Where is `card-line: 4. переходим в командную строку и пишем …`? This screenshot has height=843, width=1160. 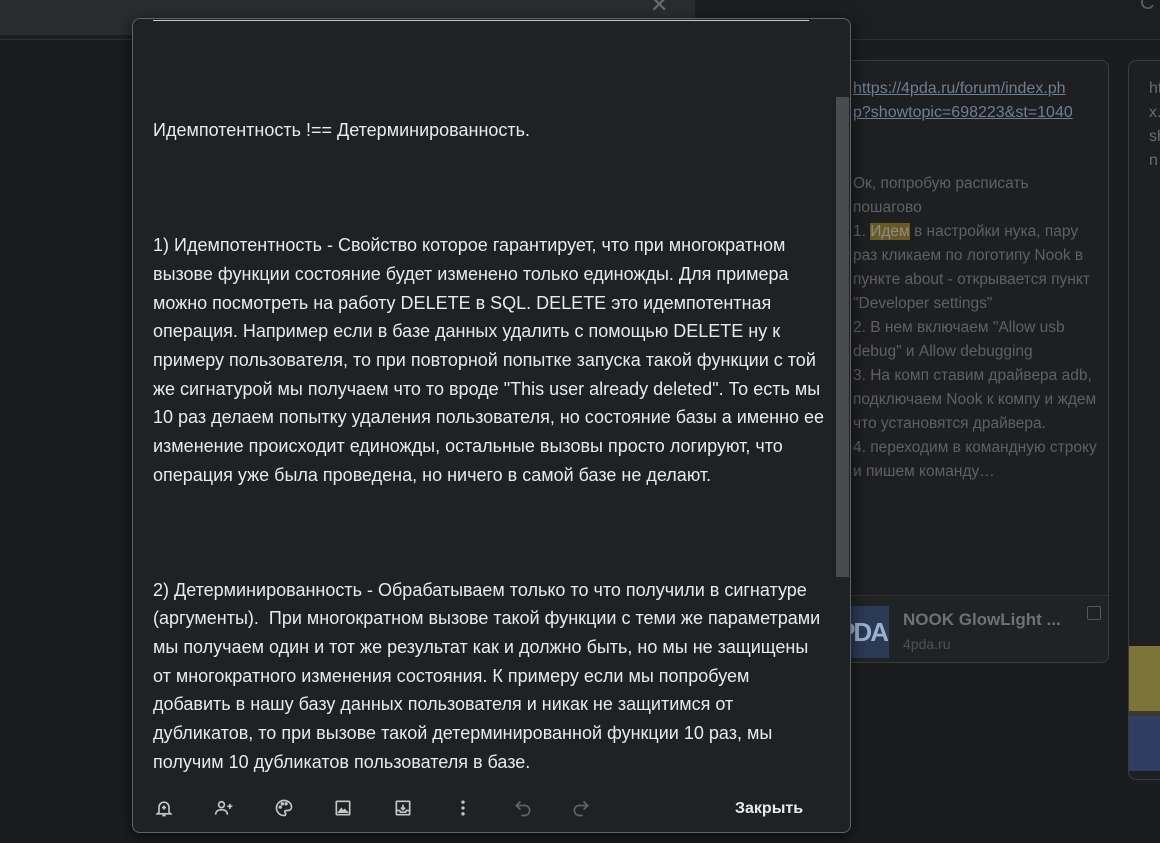
card-line: 4. переходим в командную строку и пишем … is located at coordinates (975, 459).